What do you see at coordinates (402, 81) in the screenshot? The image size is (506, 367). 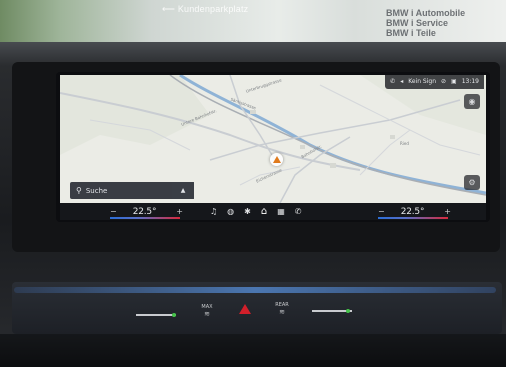 I see `navigation-arrow-icon: ◂` at bounding box center [402, 81].